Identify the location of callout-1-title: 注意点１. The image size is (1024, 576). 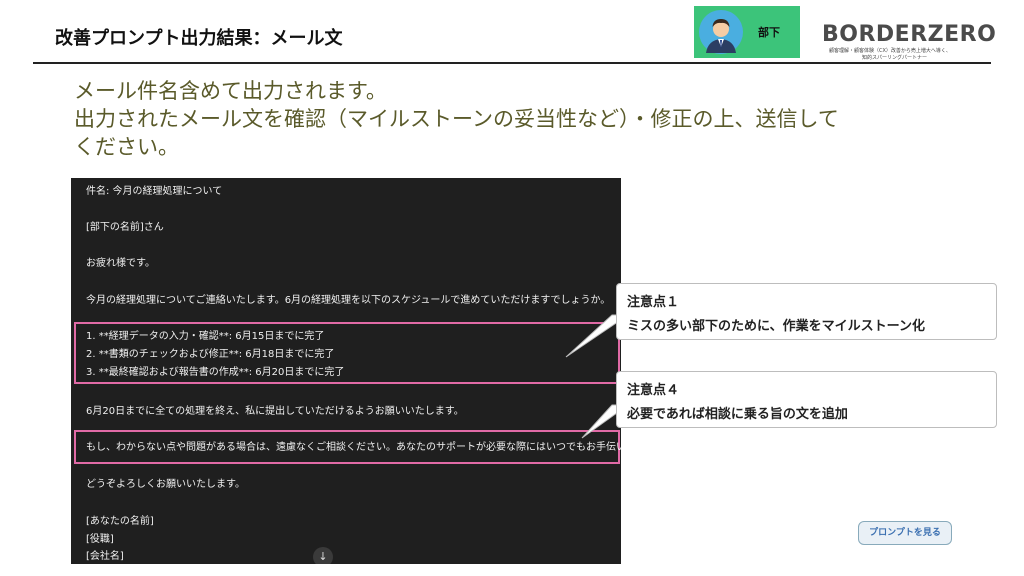
(653, 302).